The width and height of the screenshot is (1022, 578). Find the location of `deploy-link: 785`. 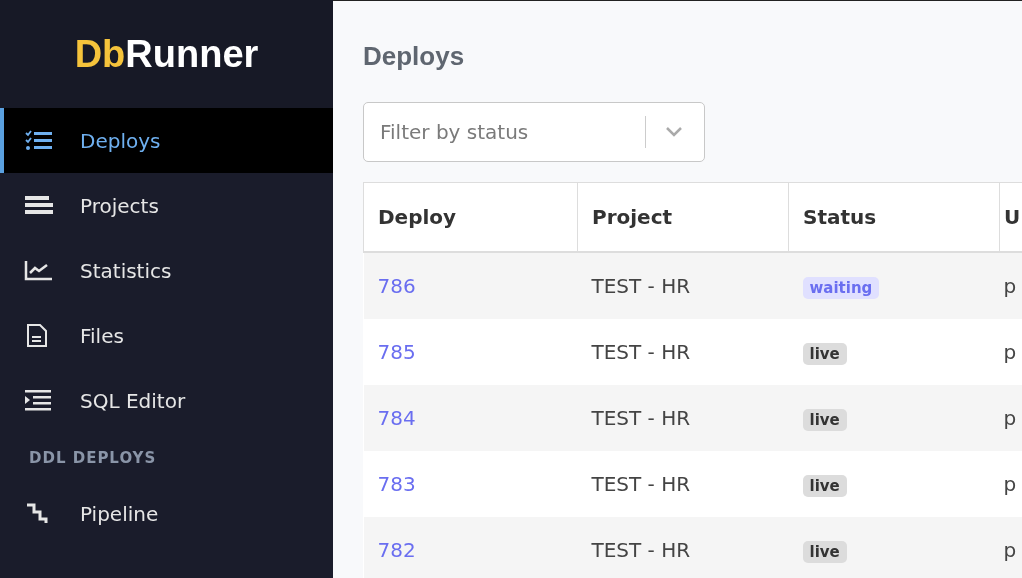

deploy-link: 785 is located at coordinates (396, 352).